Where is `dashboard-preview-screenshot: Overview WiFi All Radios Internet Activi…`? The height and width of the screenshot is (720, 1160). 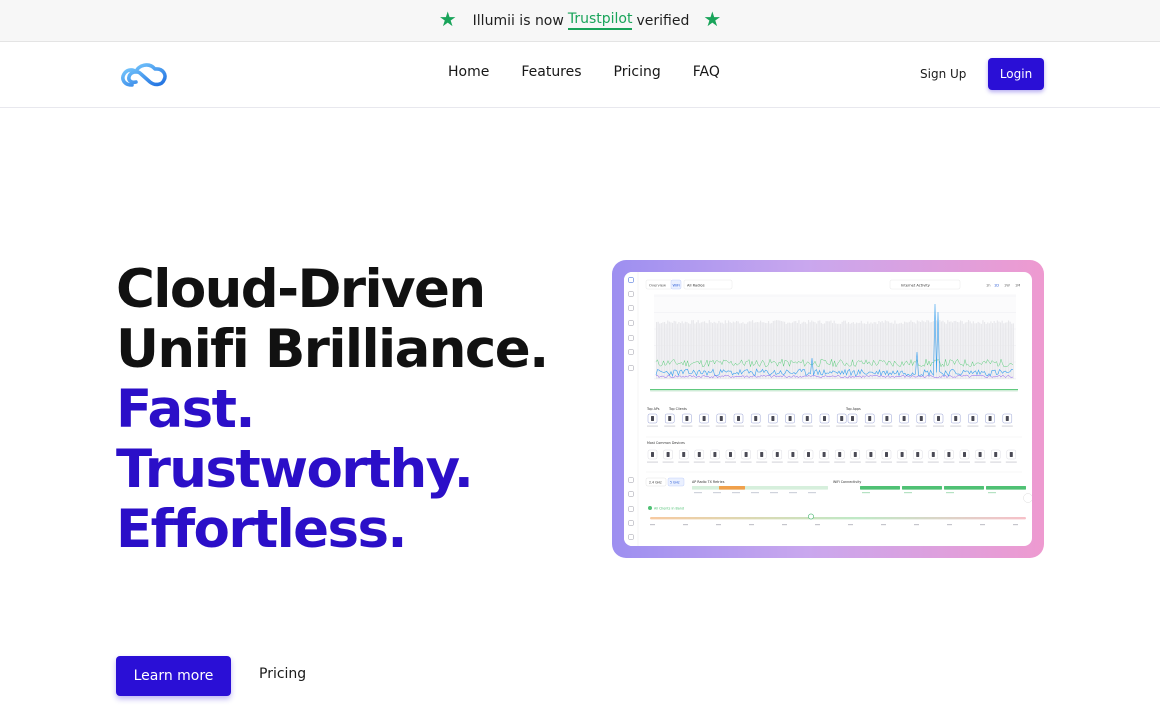 dashboard-preview-screenshot: Overview WiFi All Radios Internet Activi… is located at coordinates (828, 409).